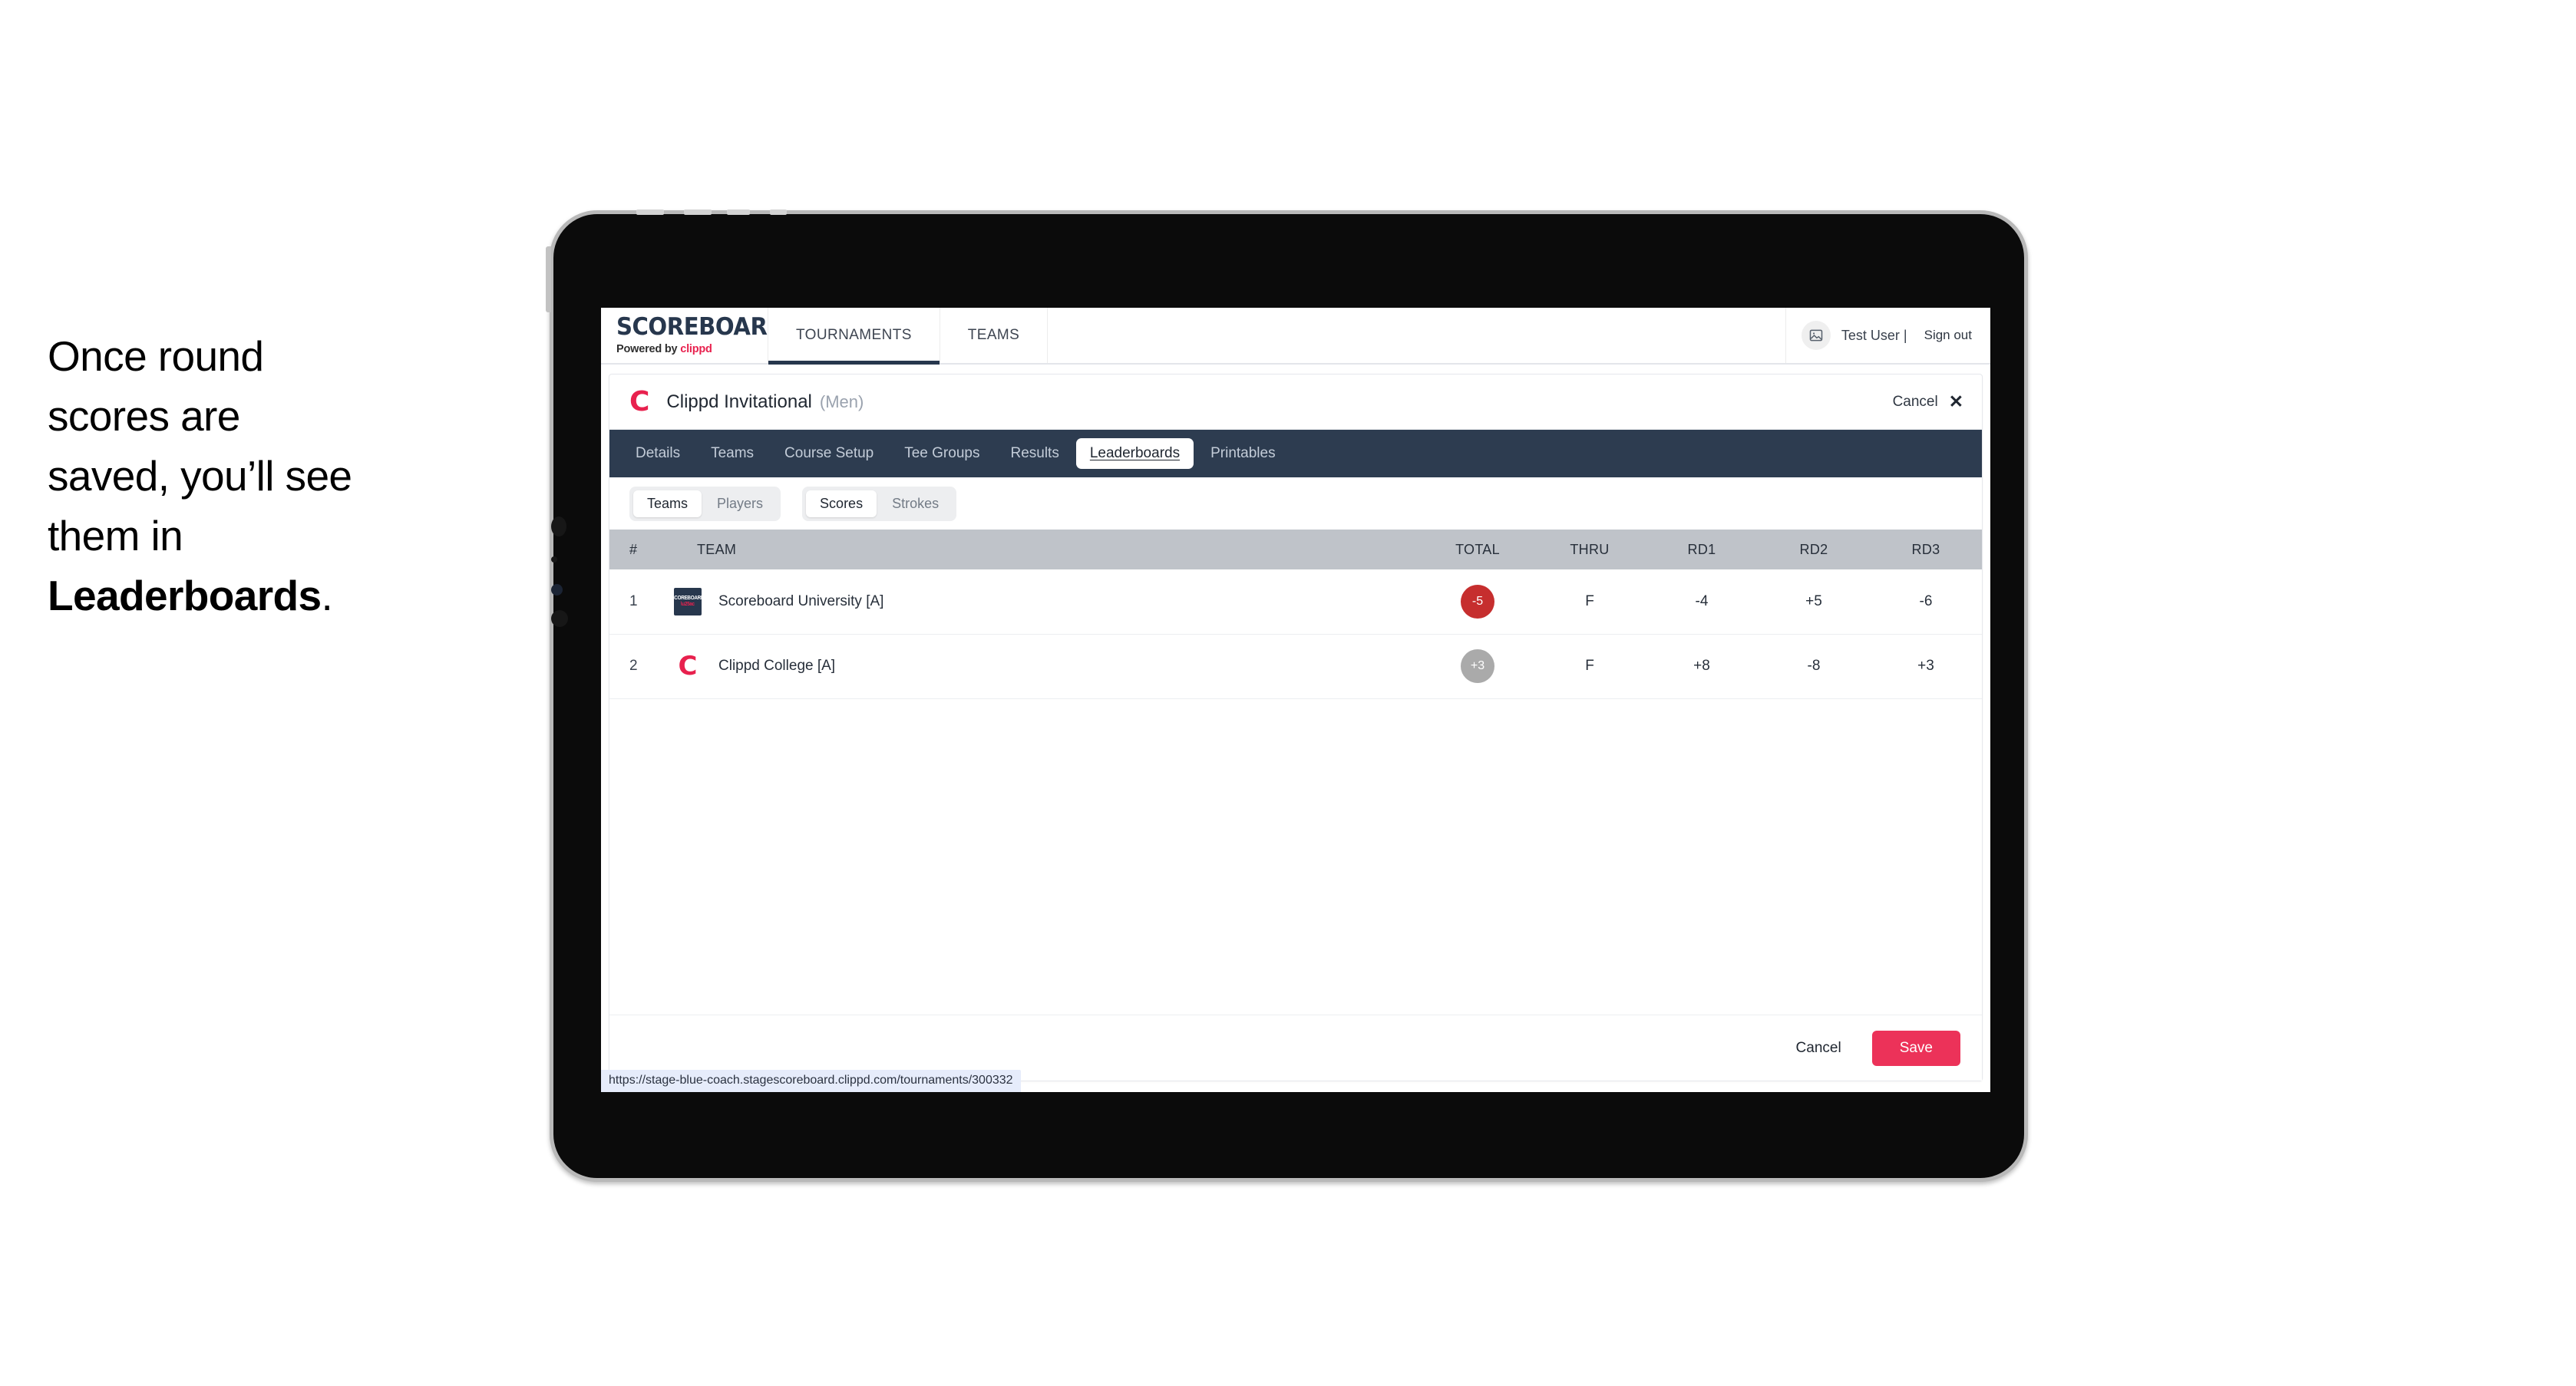 The width and height of the screenshot is (2576, 1386). I want to click on subnav-item-leaderboards: Leaderboards, so click(1134, 453).